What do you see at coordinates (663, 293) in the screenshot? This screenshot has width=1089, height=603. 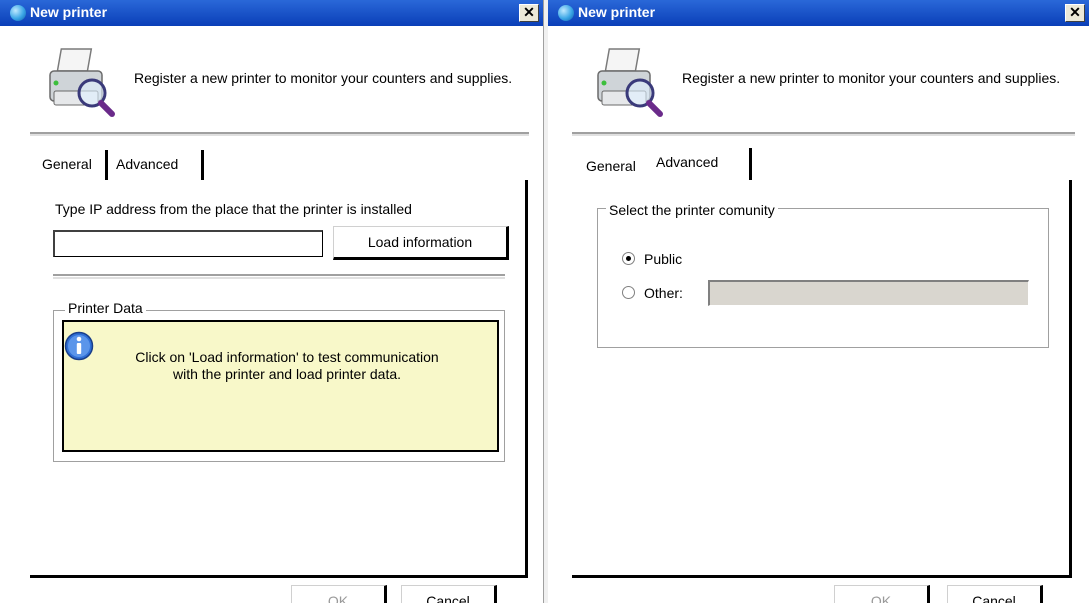 I see `radio-other-label: Other:` at bounding box center [663, 293].